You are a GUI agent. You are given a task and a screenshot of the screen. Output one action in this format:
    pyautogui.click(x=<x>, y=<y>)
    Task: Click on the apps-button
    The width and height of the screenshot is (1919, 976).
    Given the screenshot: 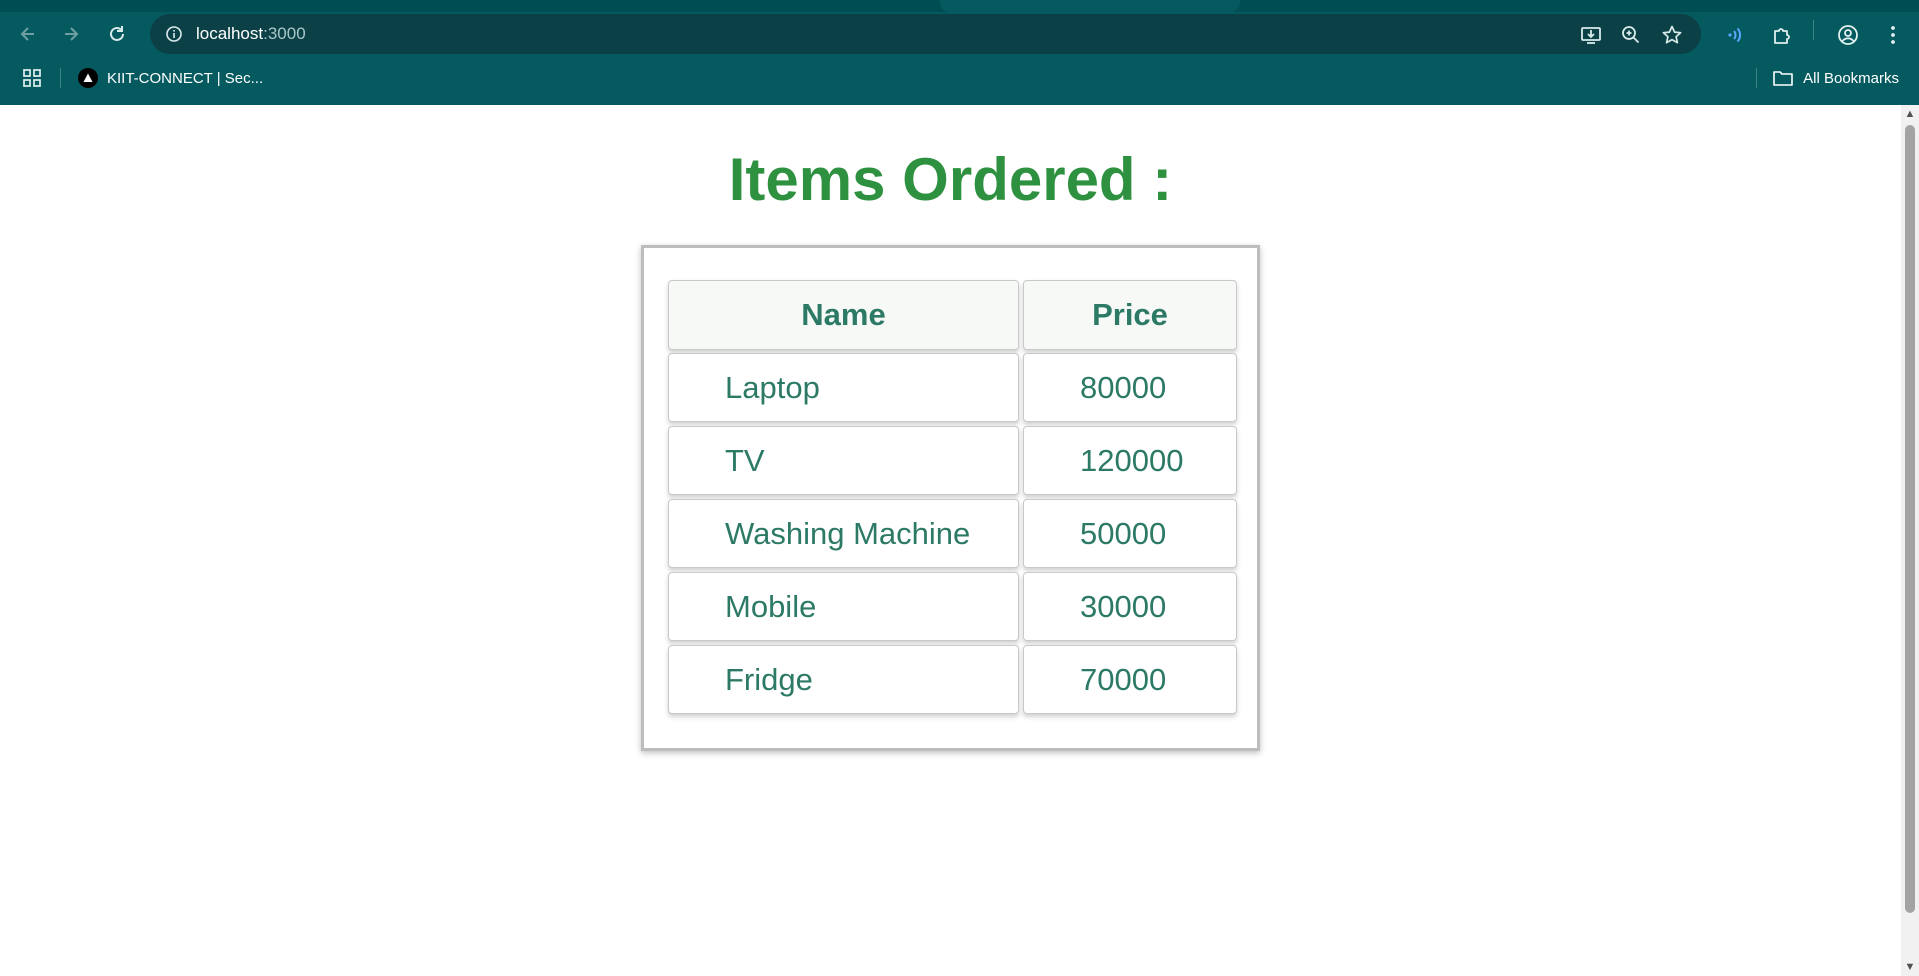 What is the action you would take?
    pyautogui.click(x=32, y=78)
    